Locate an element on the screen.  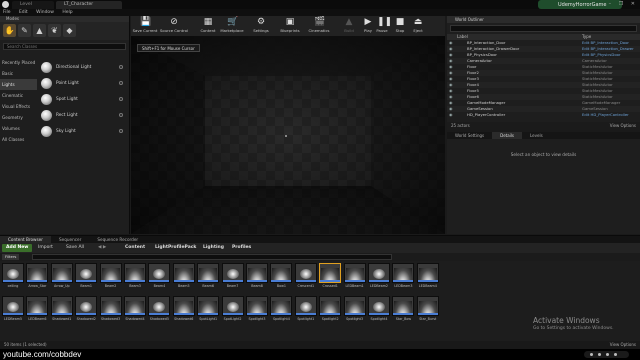
asset-tile: Beam2 is located at coordinates (110, 275).